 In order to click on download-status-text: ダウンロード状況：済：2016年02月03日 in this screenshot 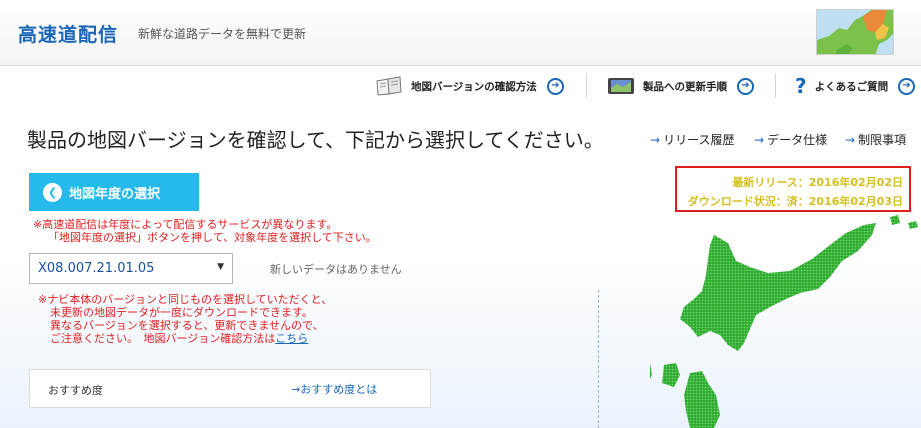, I will do `click(795, 201)`.